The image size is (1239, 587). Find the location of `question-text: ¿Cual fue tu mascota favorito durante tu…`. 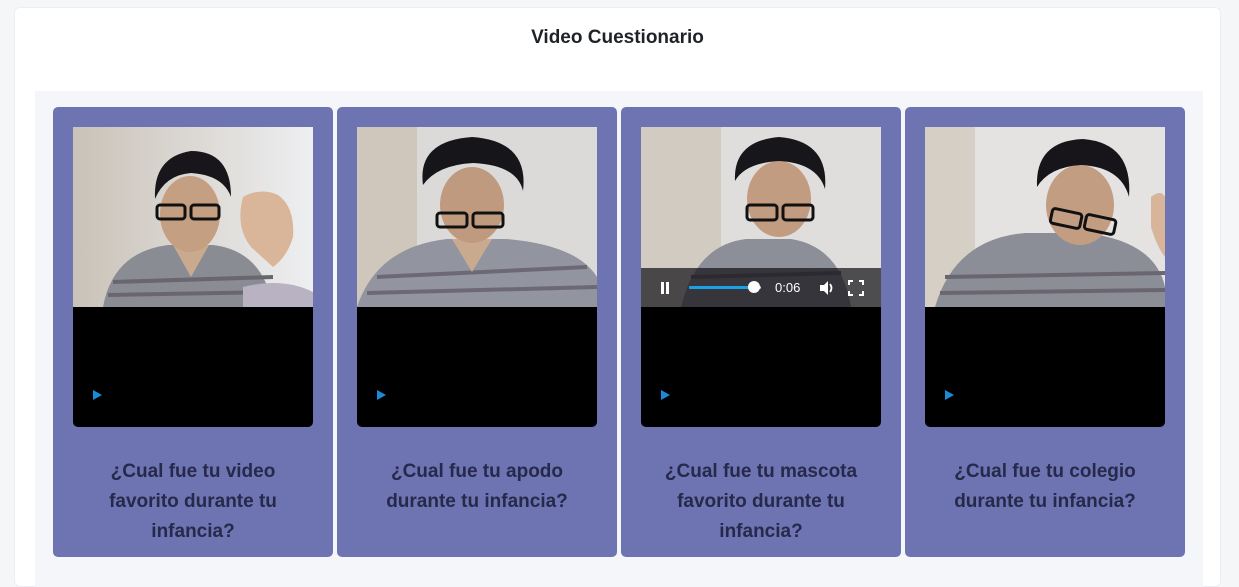

question-text: ¿Cual fue tu mascota favorito durante tu… is located at coordinates (761, 501).